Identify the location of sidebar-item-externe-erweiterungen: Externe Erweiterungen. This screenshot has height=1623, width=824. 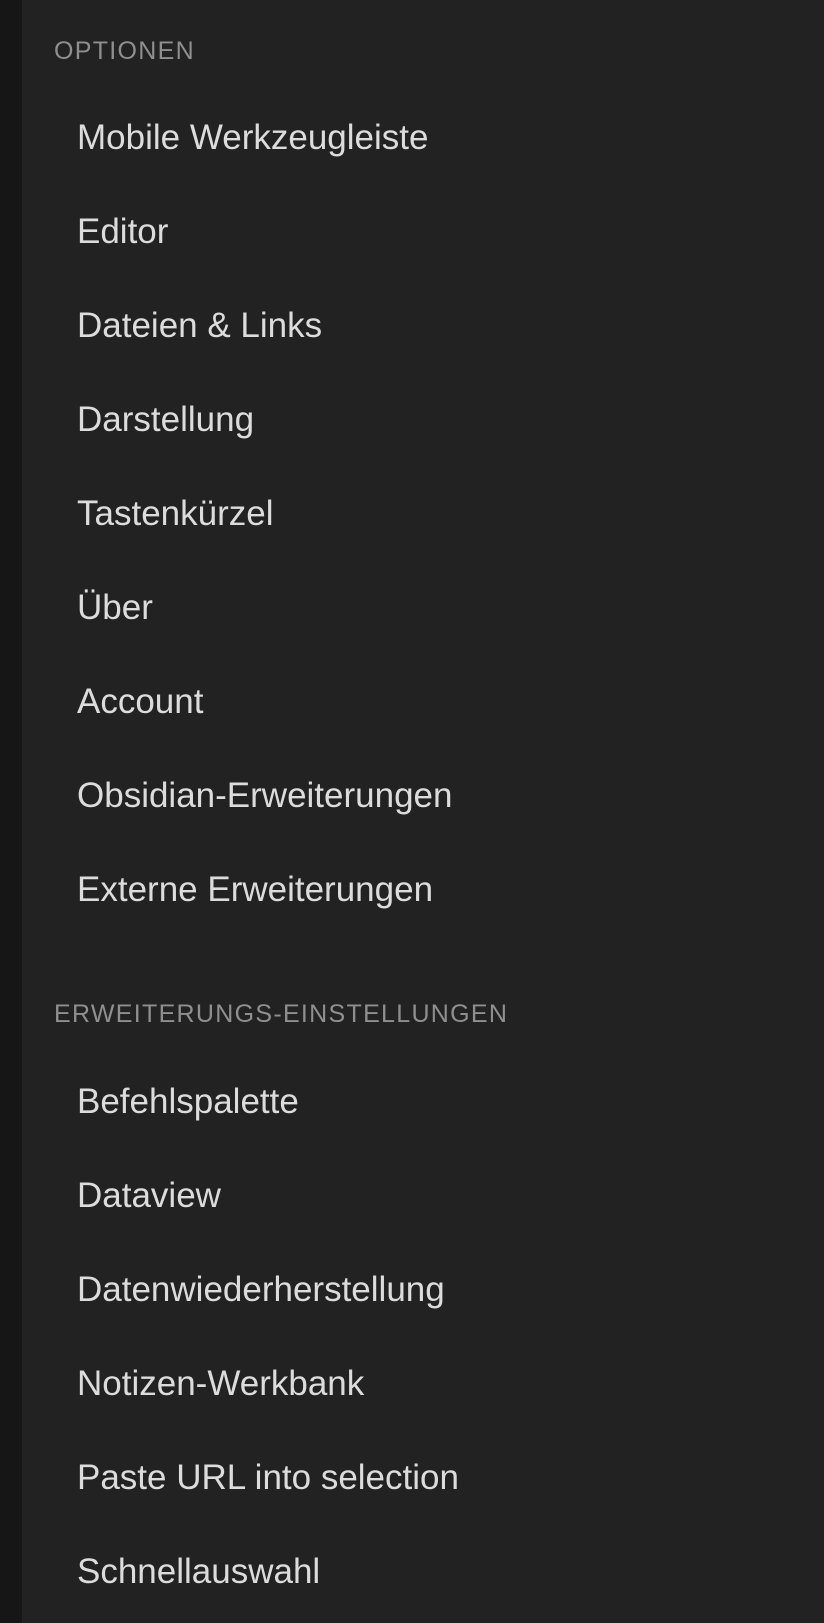
(423, 890).